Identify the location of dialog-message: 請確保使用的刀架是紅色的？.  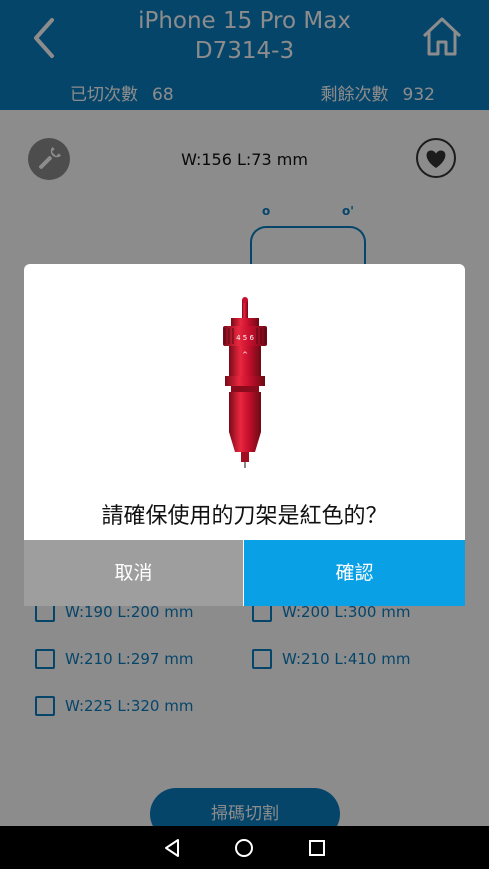
(244, 516).